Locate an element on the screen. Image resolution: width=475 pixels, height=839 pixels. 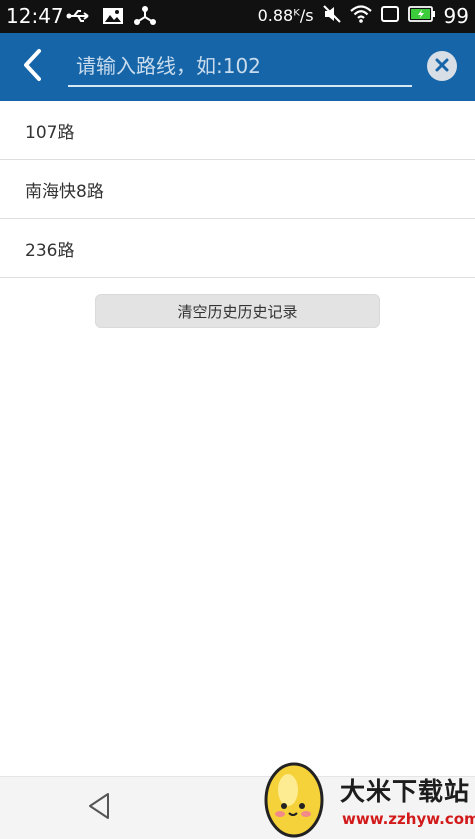
search-field is located at coordinates (240, 67).